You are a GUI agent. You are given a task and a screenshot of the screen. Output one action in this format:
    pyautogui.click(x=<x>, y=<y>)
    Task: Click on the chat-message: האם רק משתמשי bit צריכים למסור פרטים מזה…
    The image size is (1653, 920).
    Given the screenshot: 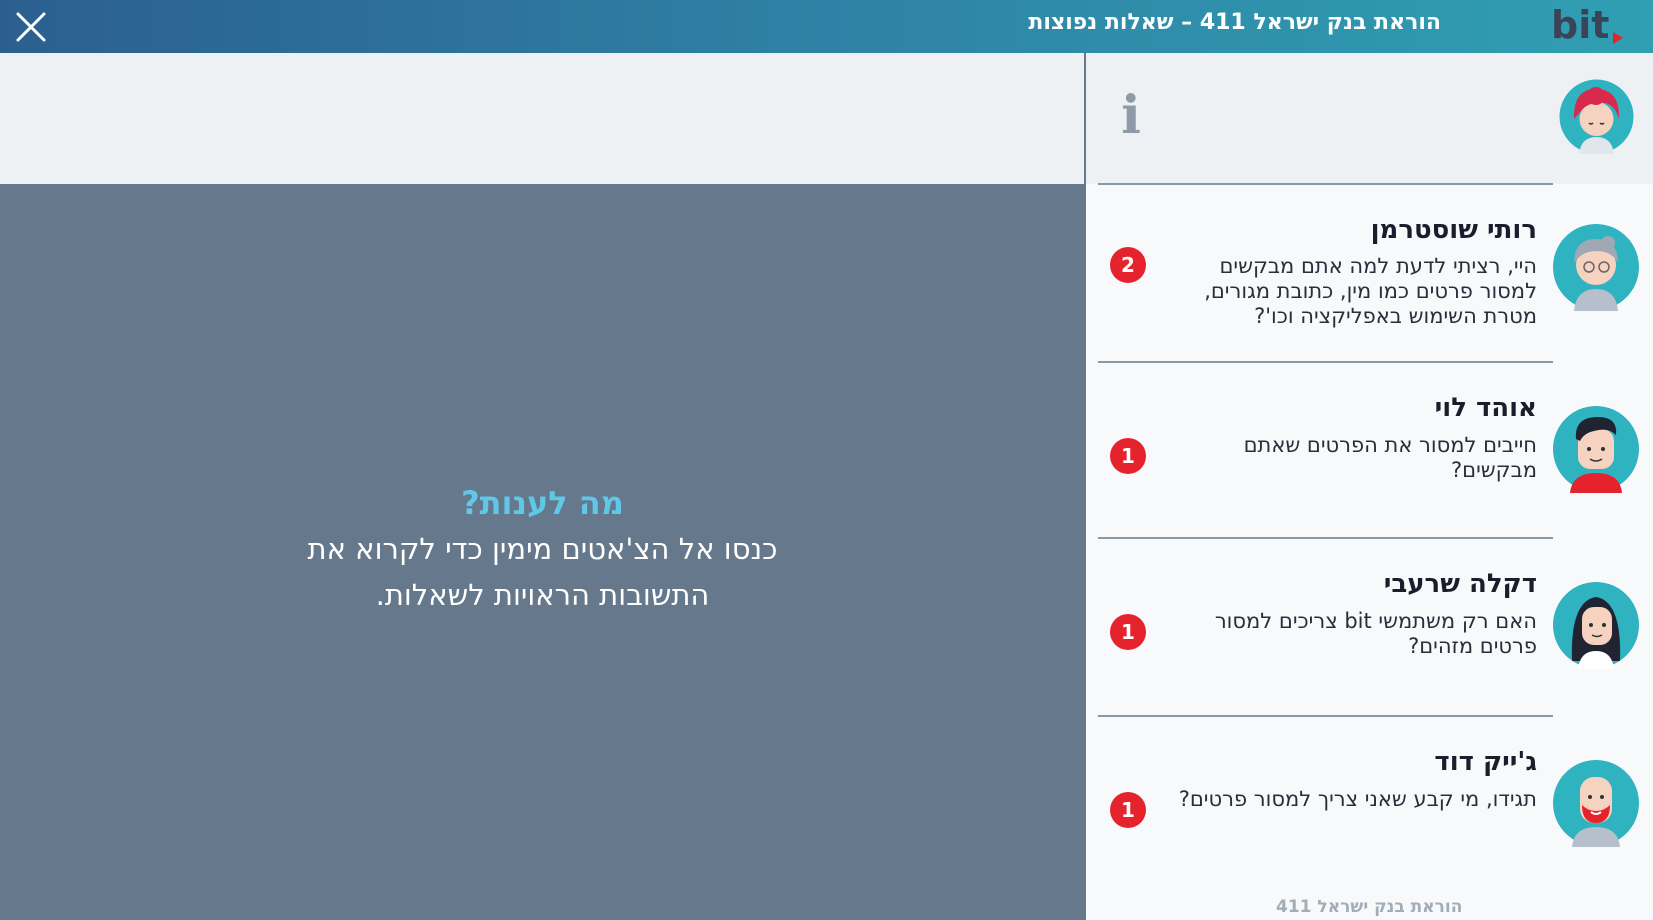 What is the action you would take?
    pyautogui.click(x=1375, y=633)
    